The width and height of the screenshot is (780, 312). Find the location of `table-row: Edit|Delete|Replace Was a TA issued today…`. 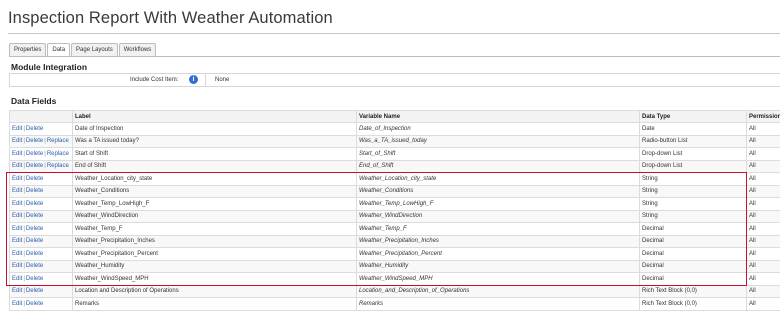

table-row: Edit|Delete|Replace Was a TA issued today… is located at coordinates (394, 141).